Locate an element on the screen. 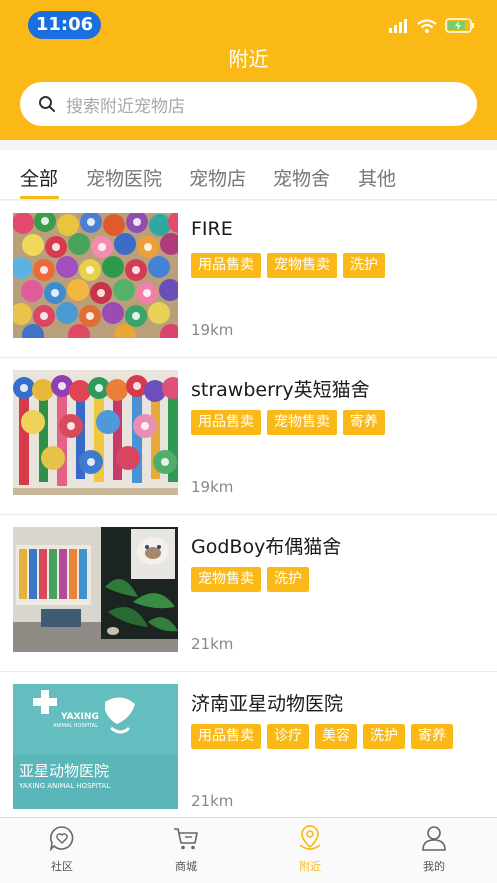 This screenshot has height=883, width=497. tabbar-item-nearby: 附近 is located at coordinates (310, 849).